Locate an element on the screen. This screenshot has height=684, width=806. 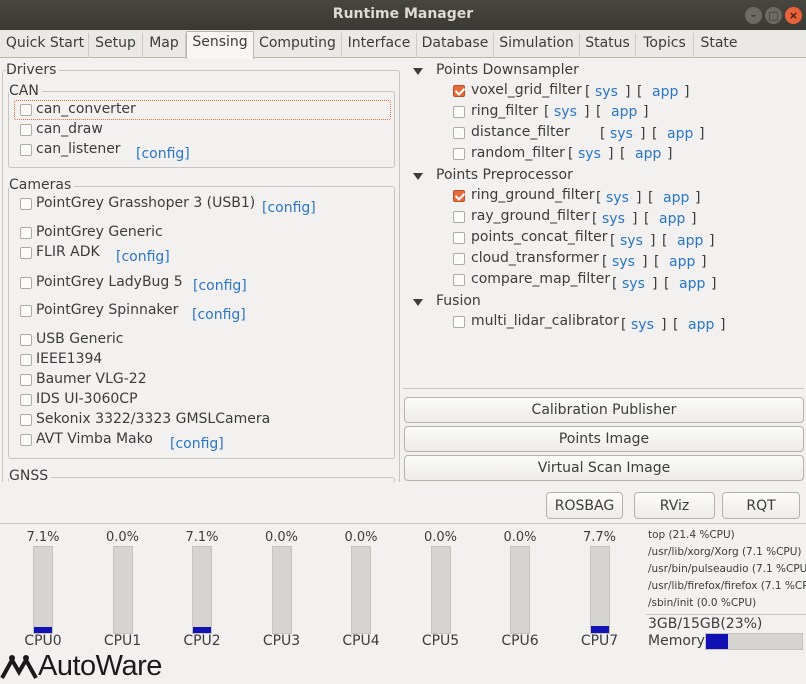
camera-grasshopper-checkbox is located at coordinates (26, 204).